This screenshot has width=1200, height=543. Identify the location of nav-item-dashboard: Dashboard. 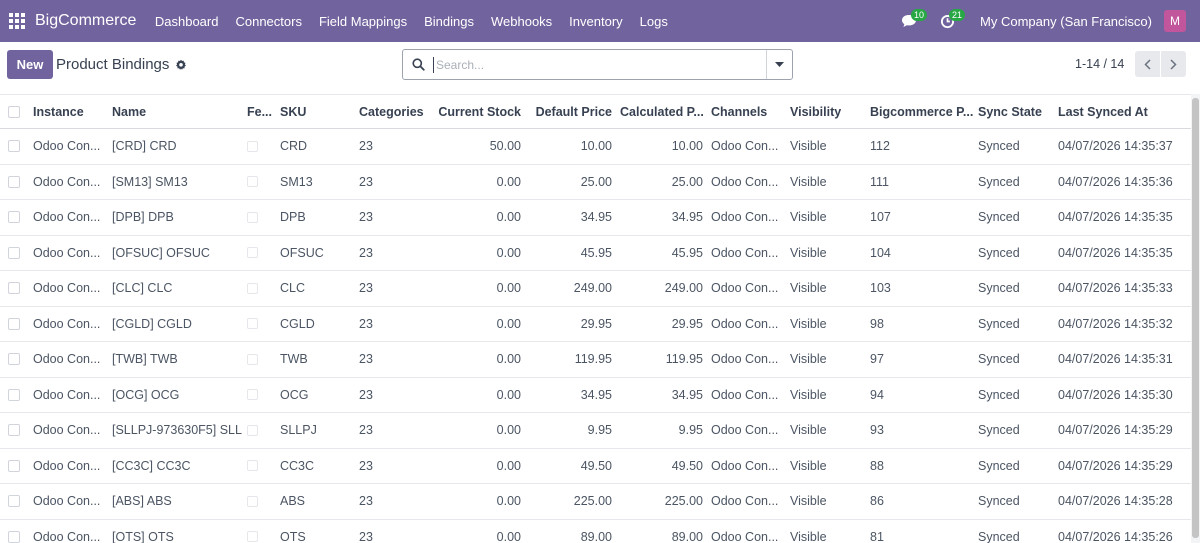
(186, 21).